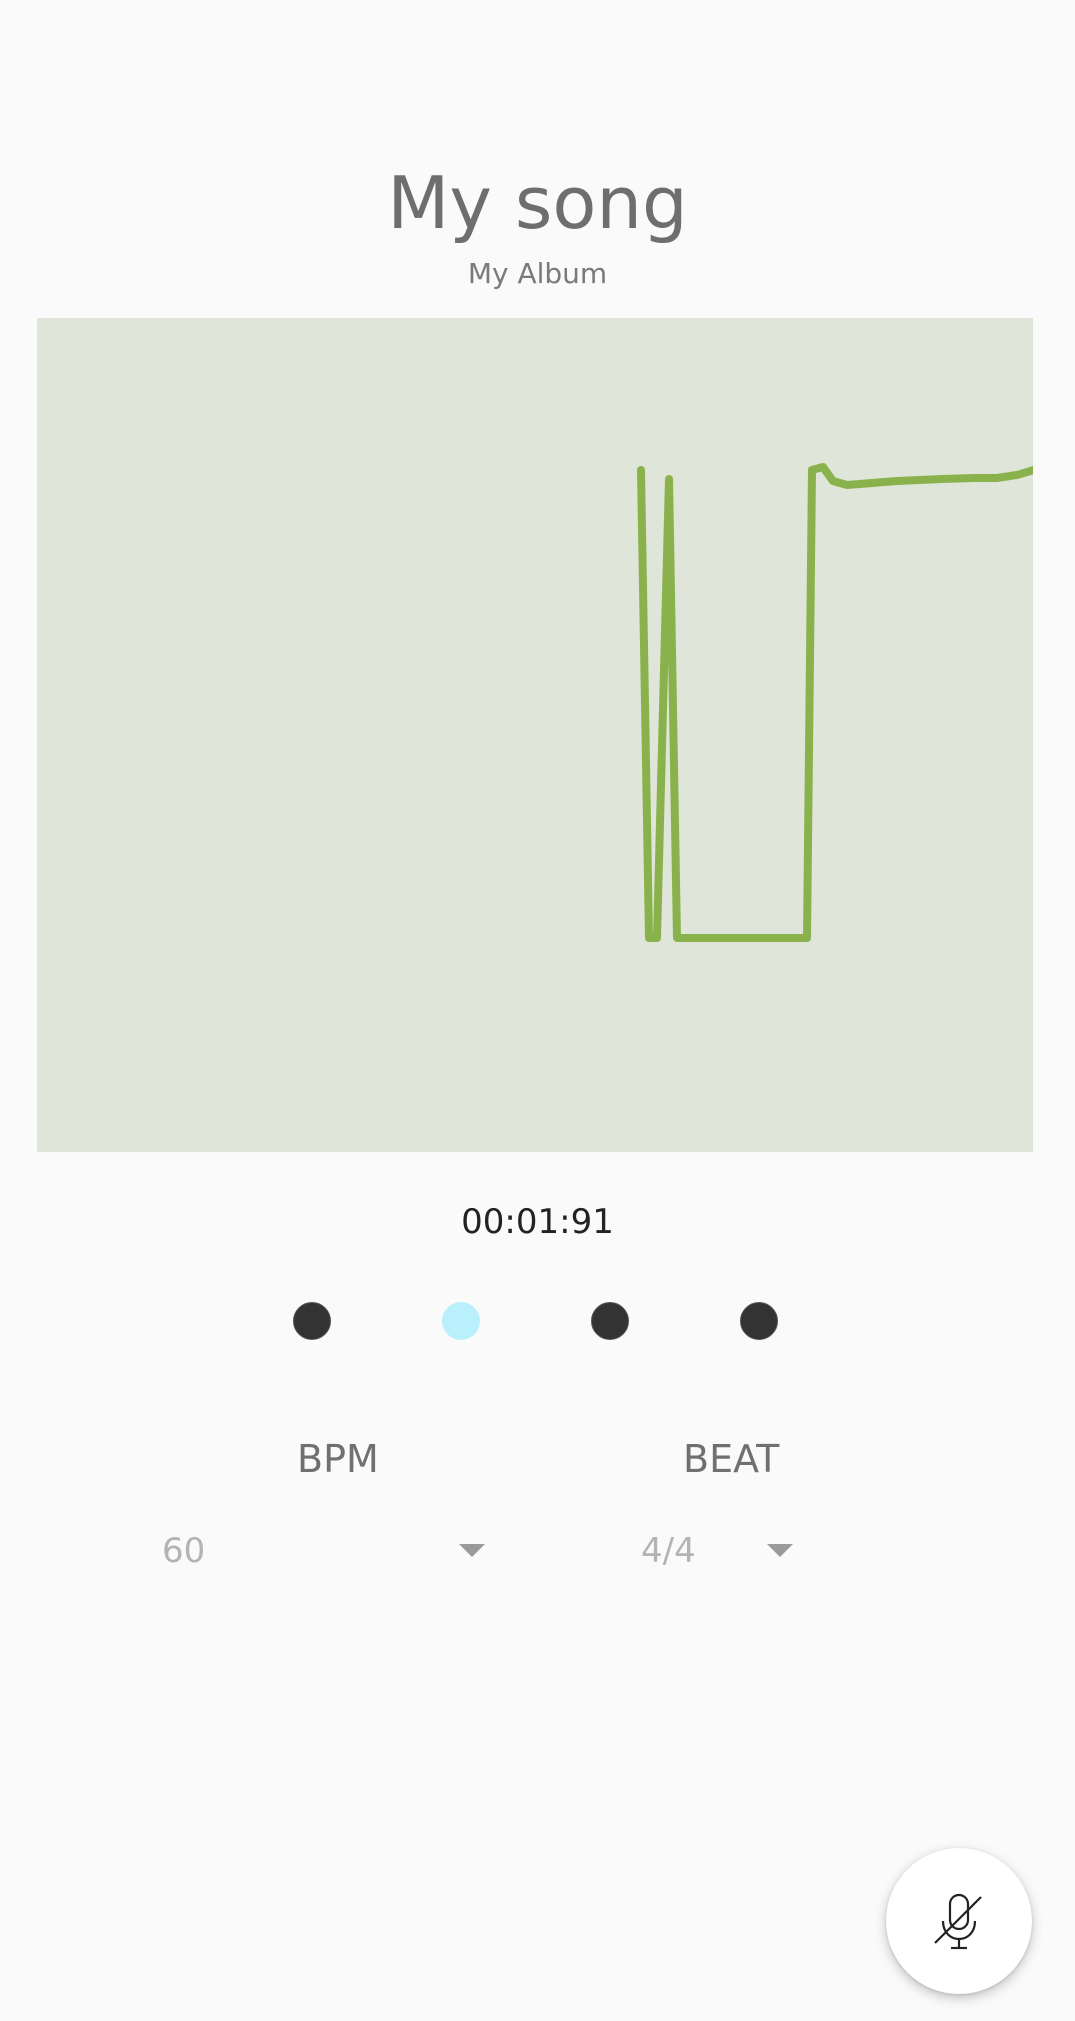  What do you see at coordinates (780, 1550) in the screenshot?
I see `beat-dropdown-arrow-icon` at bounding box center [780, 1550].